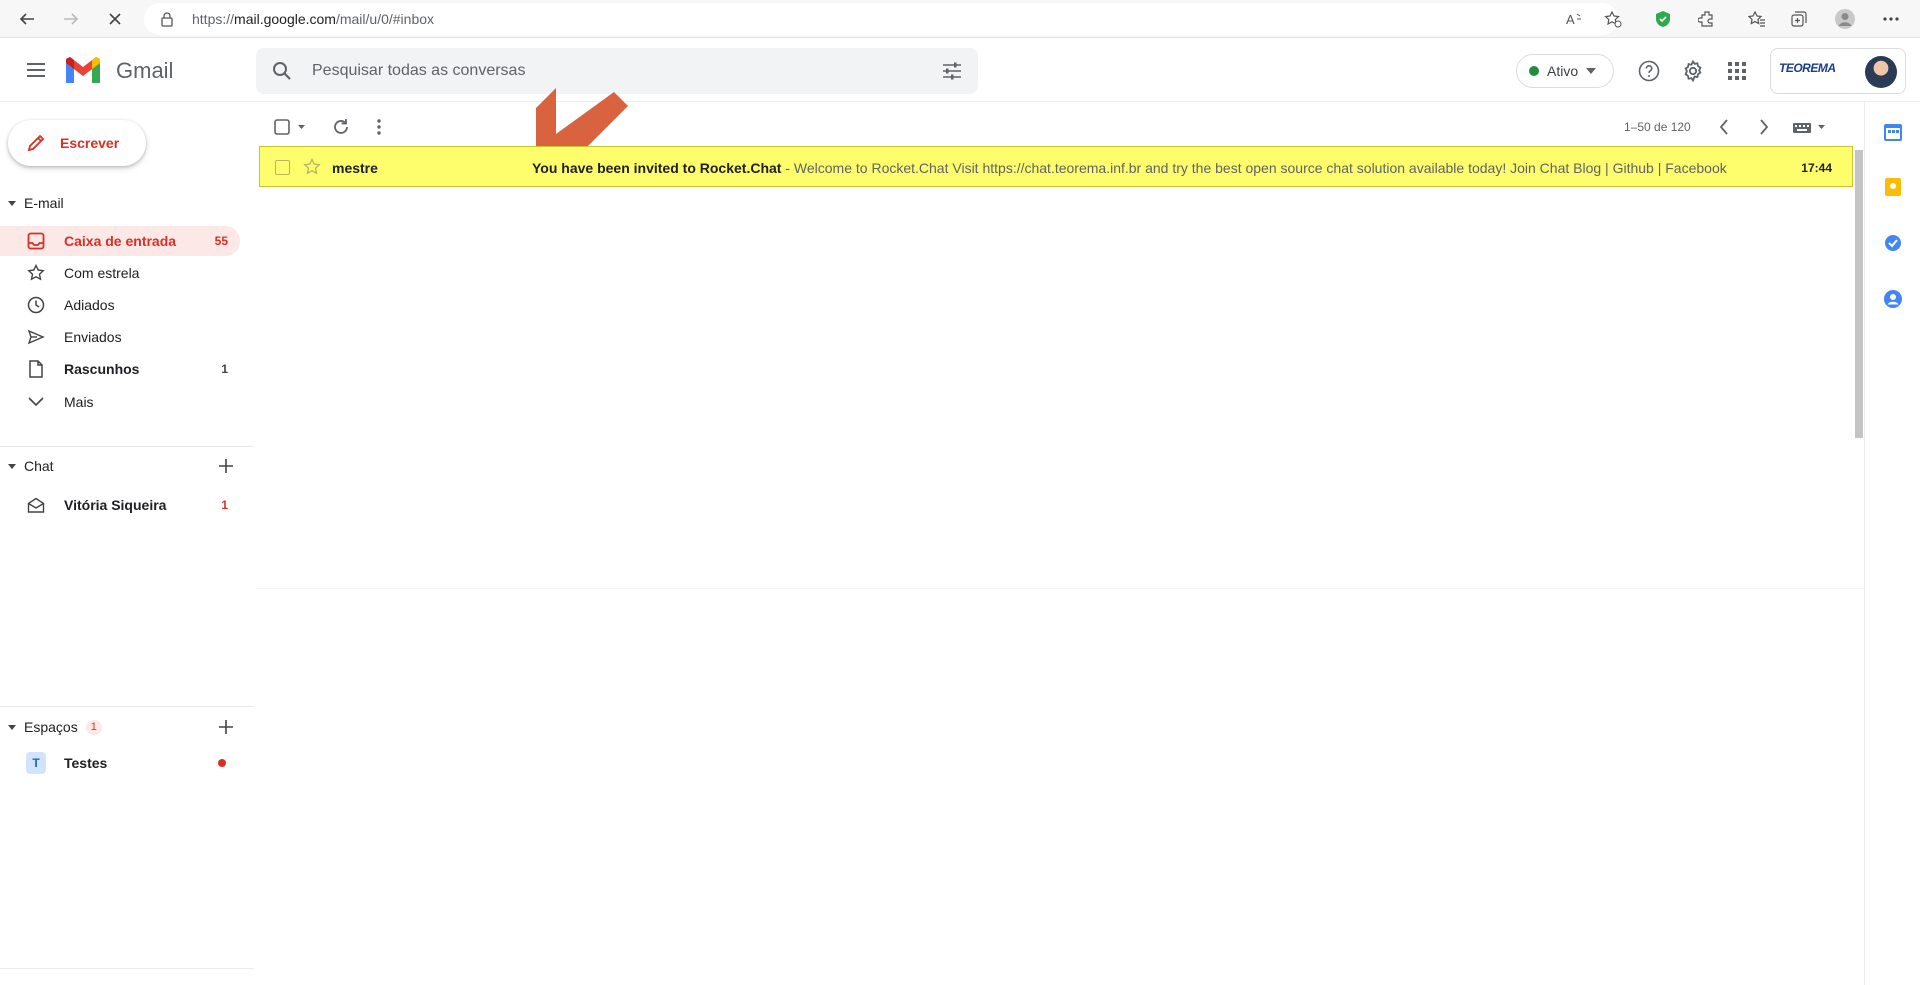  Describe the element at coordinates (1764, 127) in the screenshot. I see `chevron-right-icon` at that location.